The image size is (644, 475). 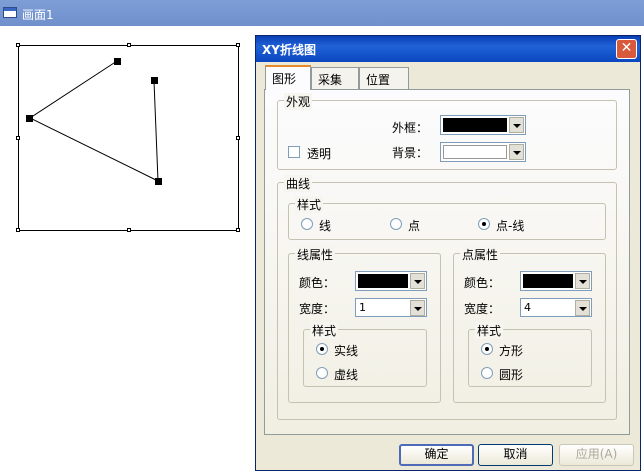 I want to click on resize-handle-w, so click(x=18, y=138).